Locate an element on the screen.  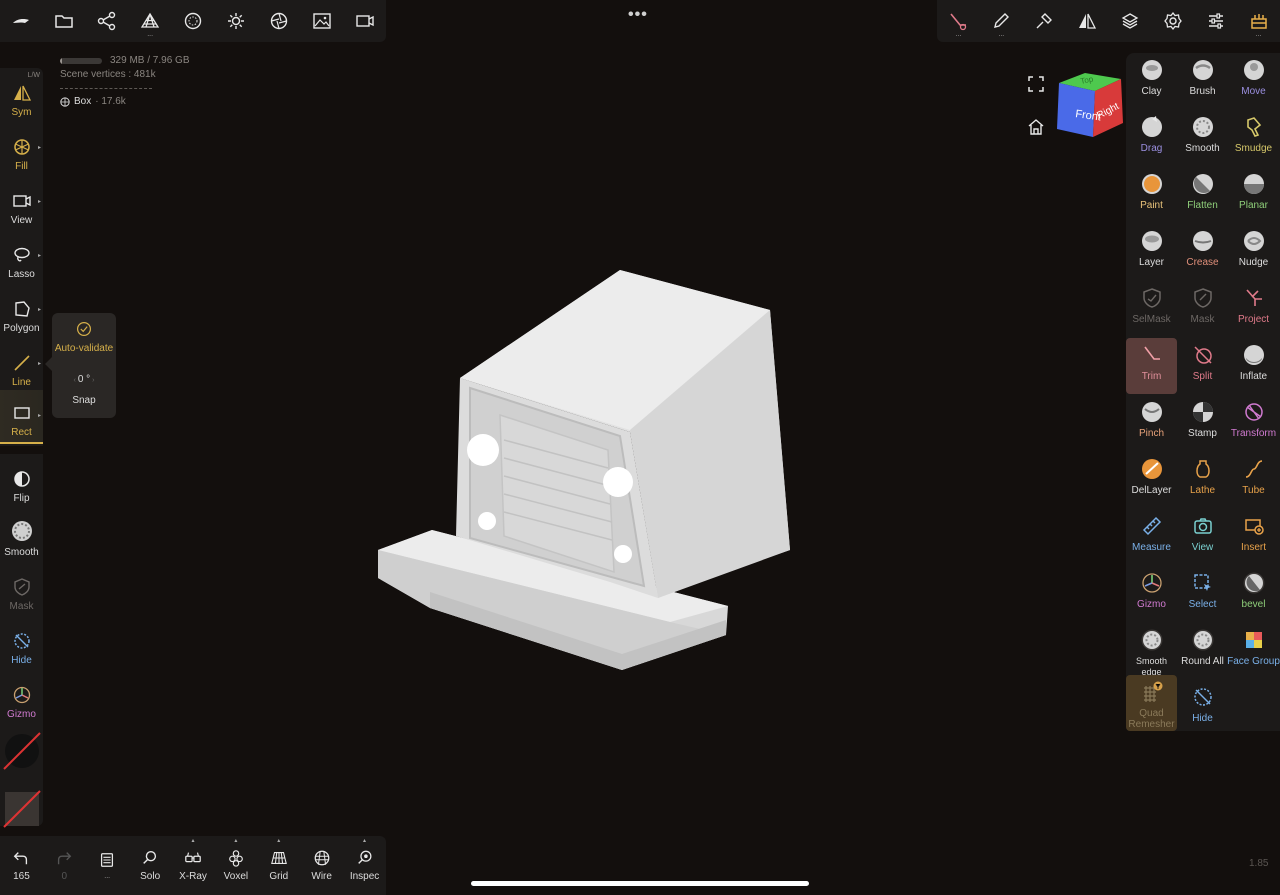
voxel-button: ▴ Voxel is located at coordinates (235, 865).